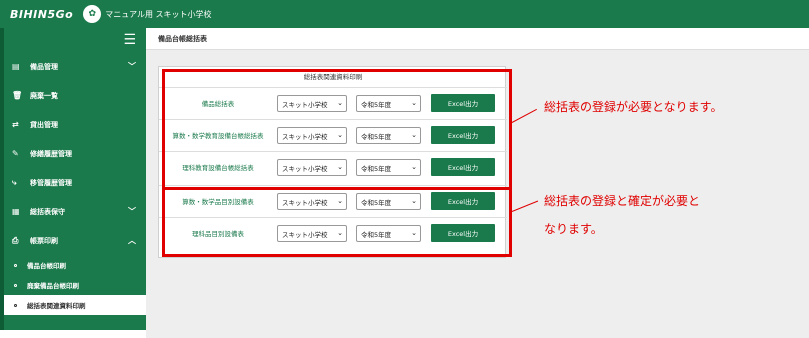  Describe the element at coordinates (15, 153) in the screenshot. I see `pencil-icon: ✎` at that location.